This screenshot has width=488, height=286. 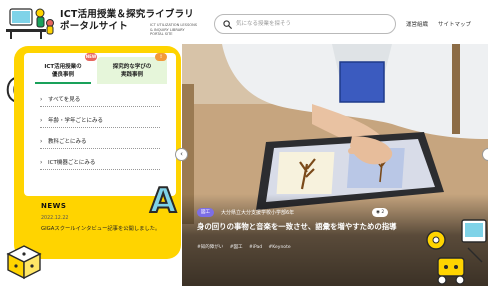 I want to click on tab-inquiry-practices: ! 探究的な学びの 実践事例, so click(x=132, y=68).